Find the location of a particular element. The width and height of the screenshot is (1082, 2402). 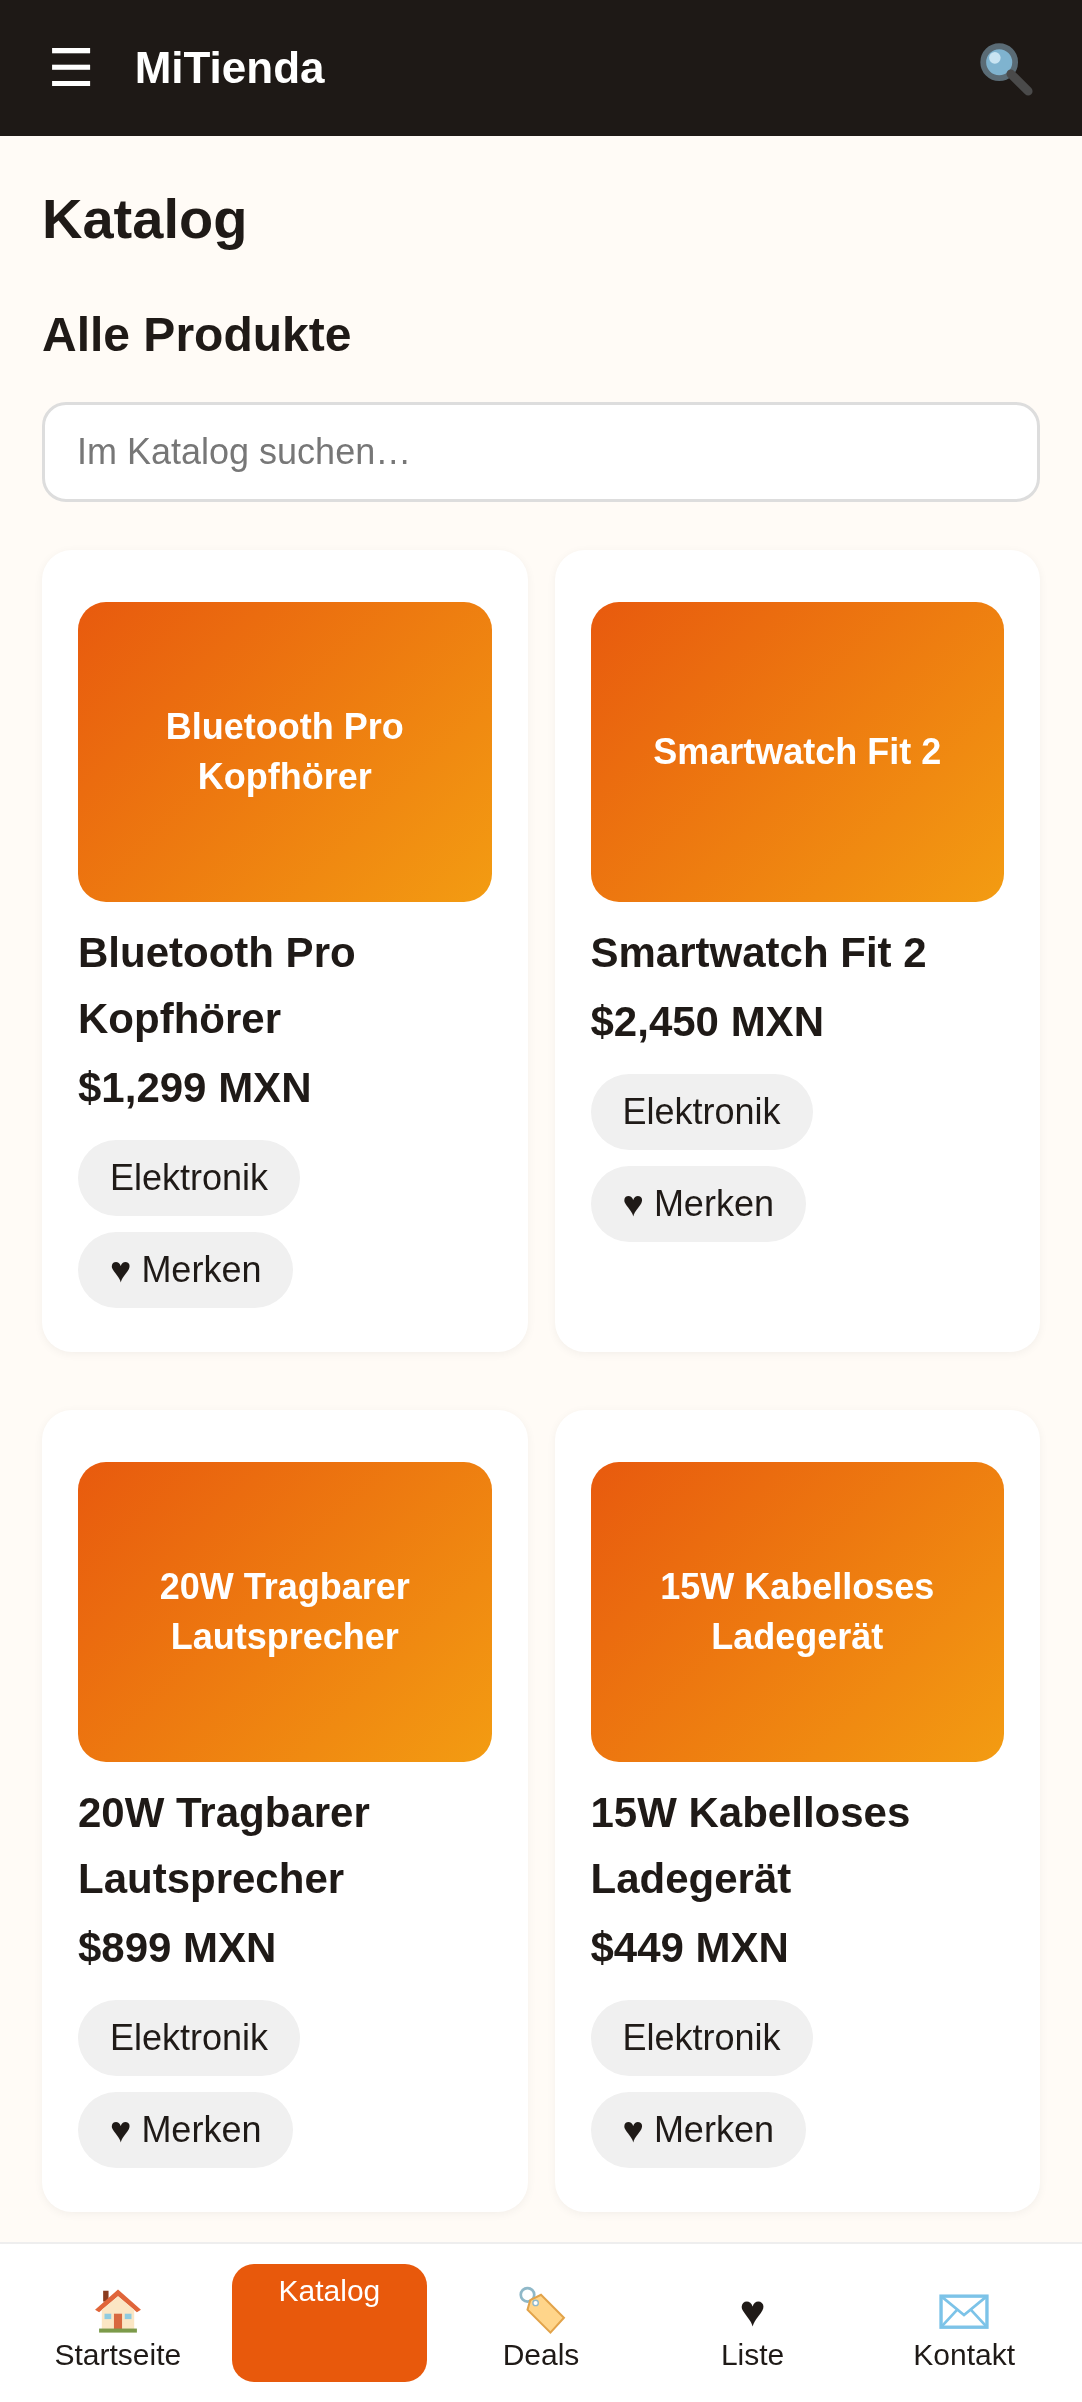

product-image: Bluetooth Pro Kopfhörer is located at coordinates (285, 752).